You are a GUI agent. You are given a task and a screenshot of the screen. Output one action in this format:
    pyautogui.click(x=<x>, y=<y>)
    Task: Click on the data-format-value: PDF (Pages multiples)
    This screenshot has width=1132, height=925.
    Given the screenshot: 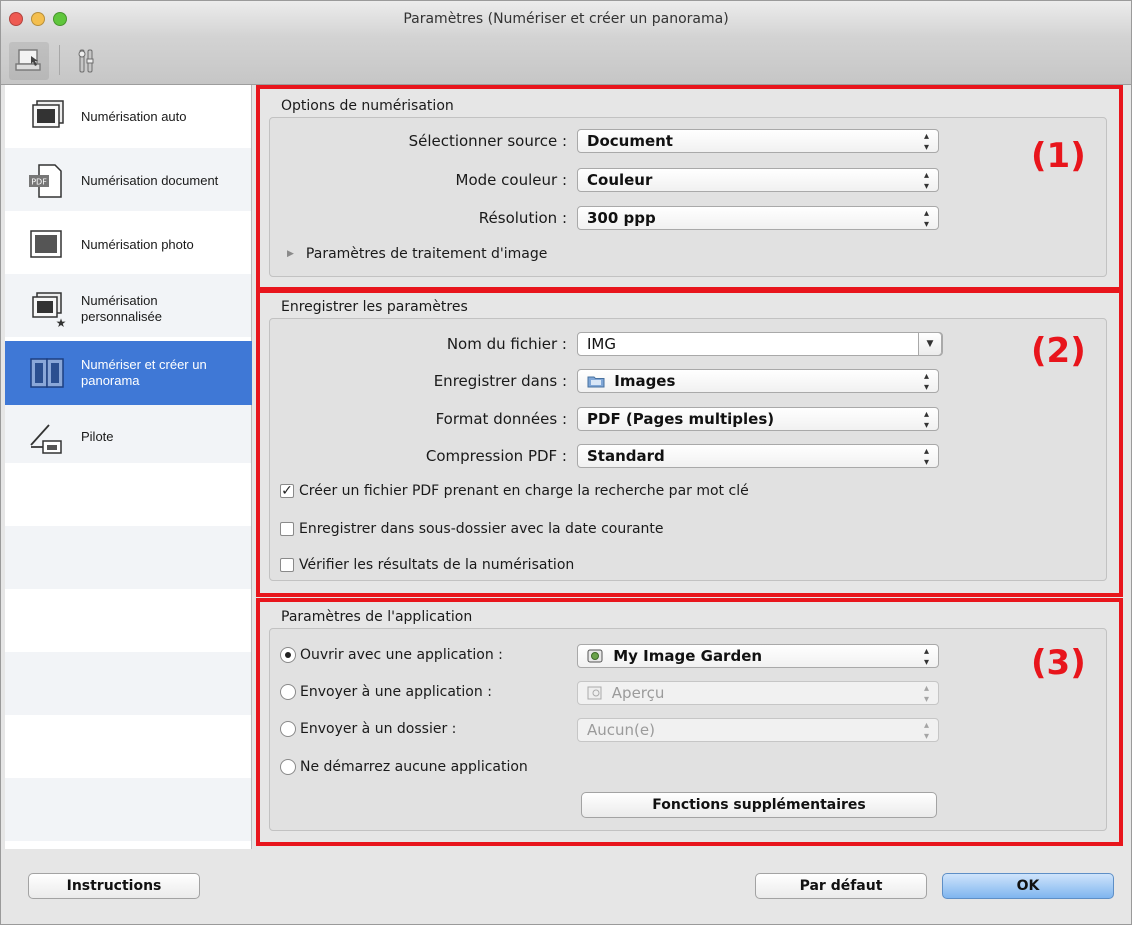 What is the action you would take?
    pyautogui.click(x=681, y=419)
    